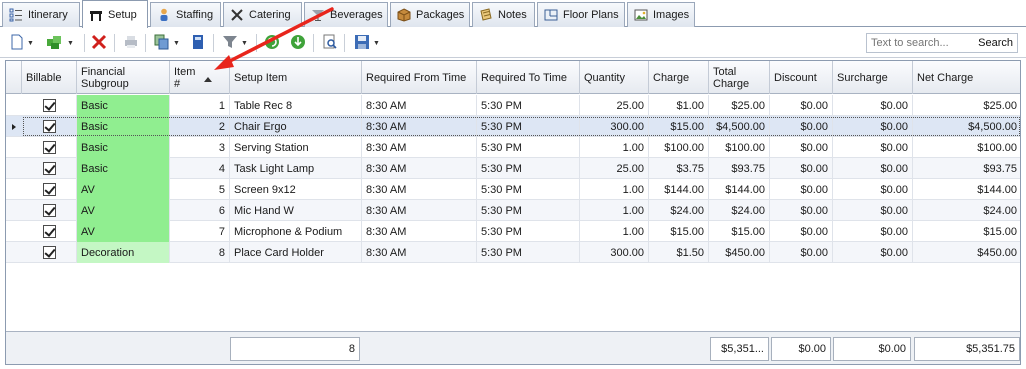  I want to click on book-button, so click(198, 43).